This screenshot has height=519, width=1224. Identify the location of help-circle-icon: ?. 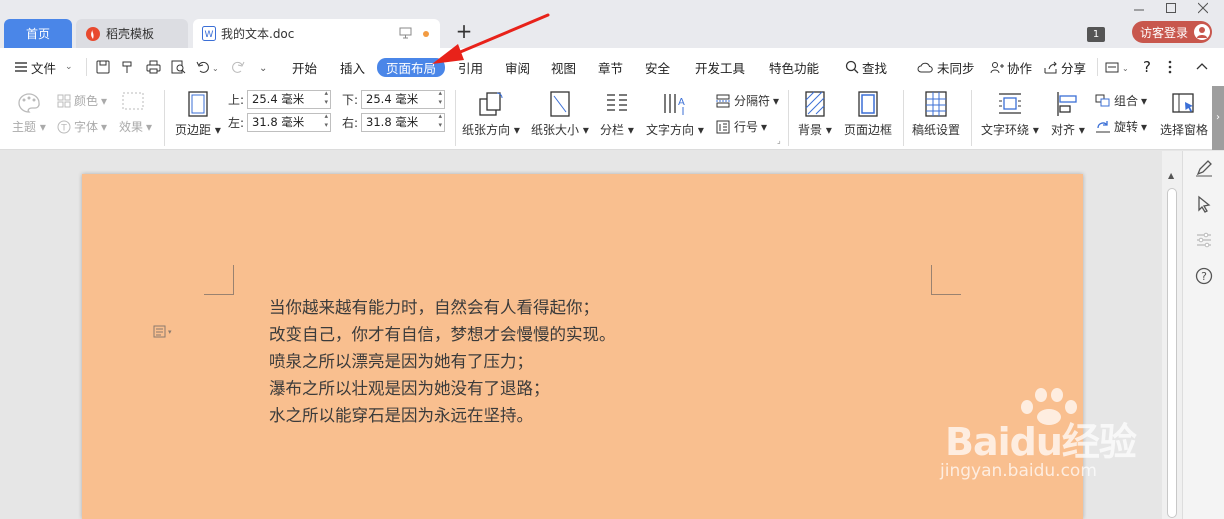
(1204, 276).